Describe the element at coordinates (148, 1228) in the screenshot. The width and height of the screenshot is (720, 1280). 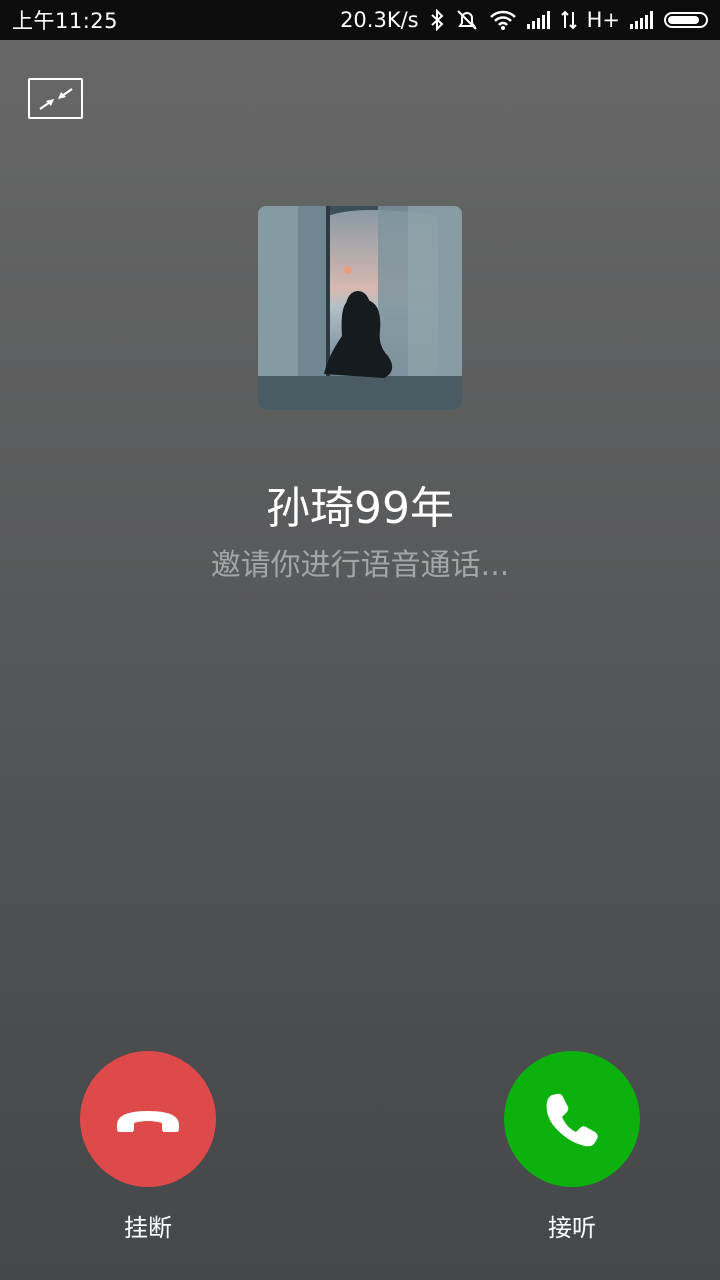
I see `decline-label: 挂断` at that location.